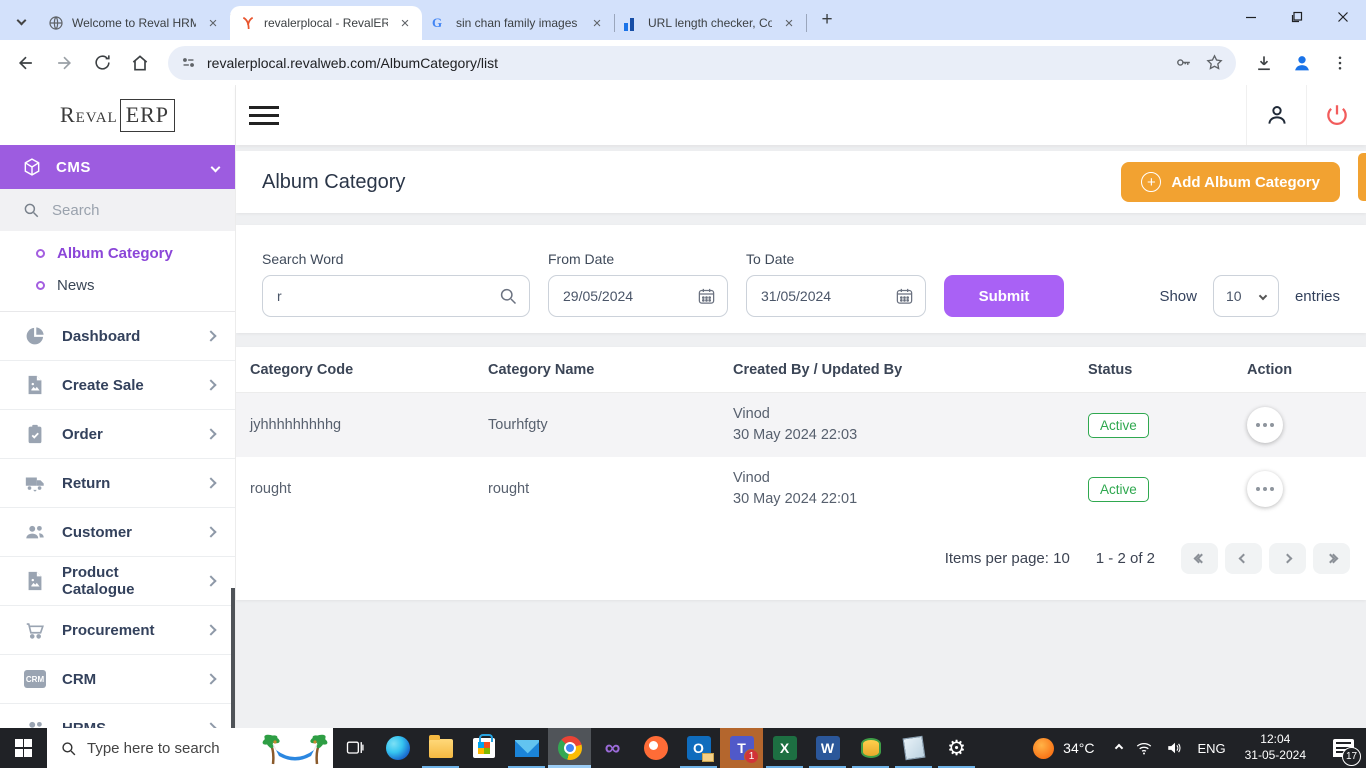  I want to click on taskbar-search-placeholder: Type here to search, so click(153, 748).